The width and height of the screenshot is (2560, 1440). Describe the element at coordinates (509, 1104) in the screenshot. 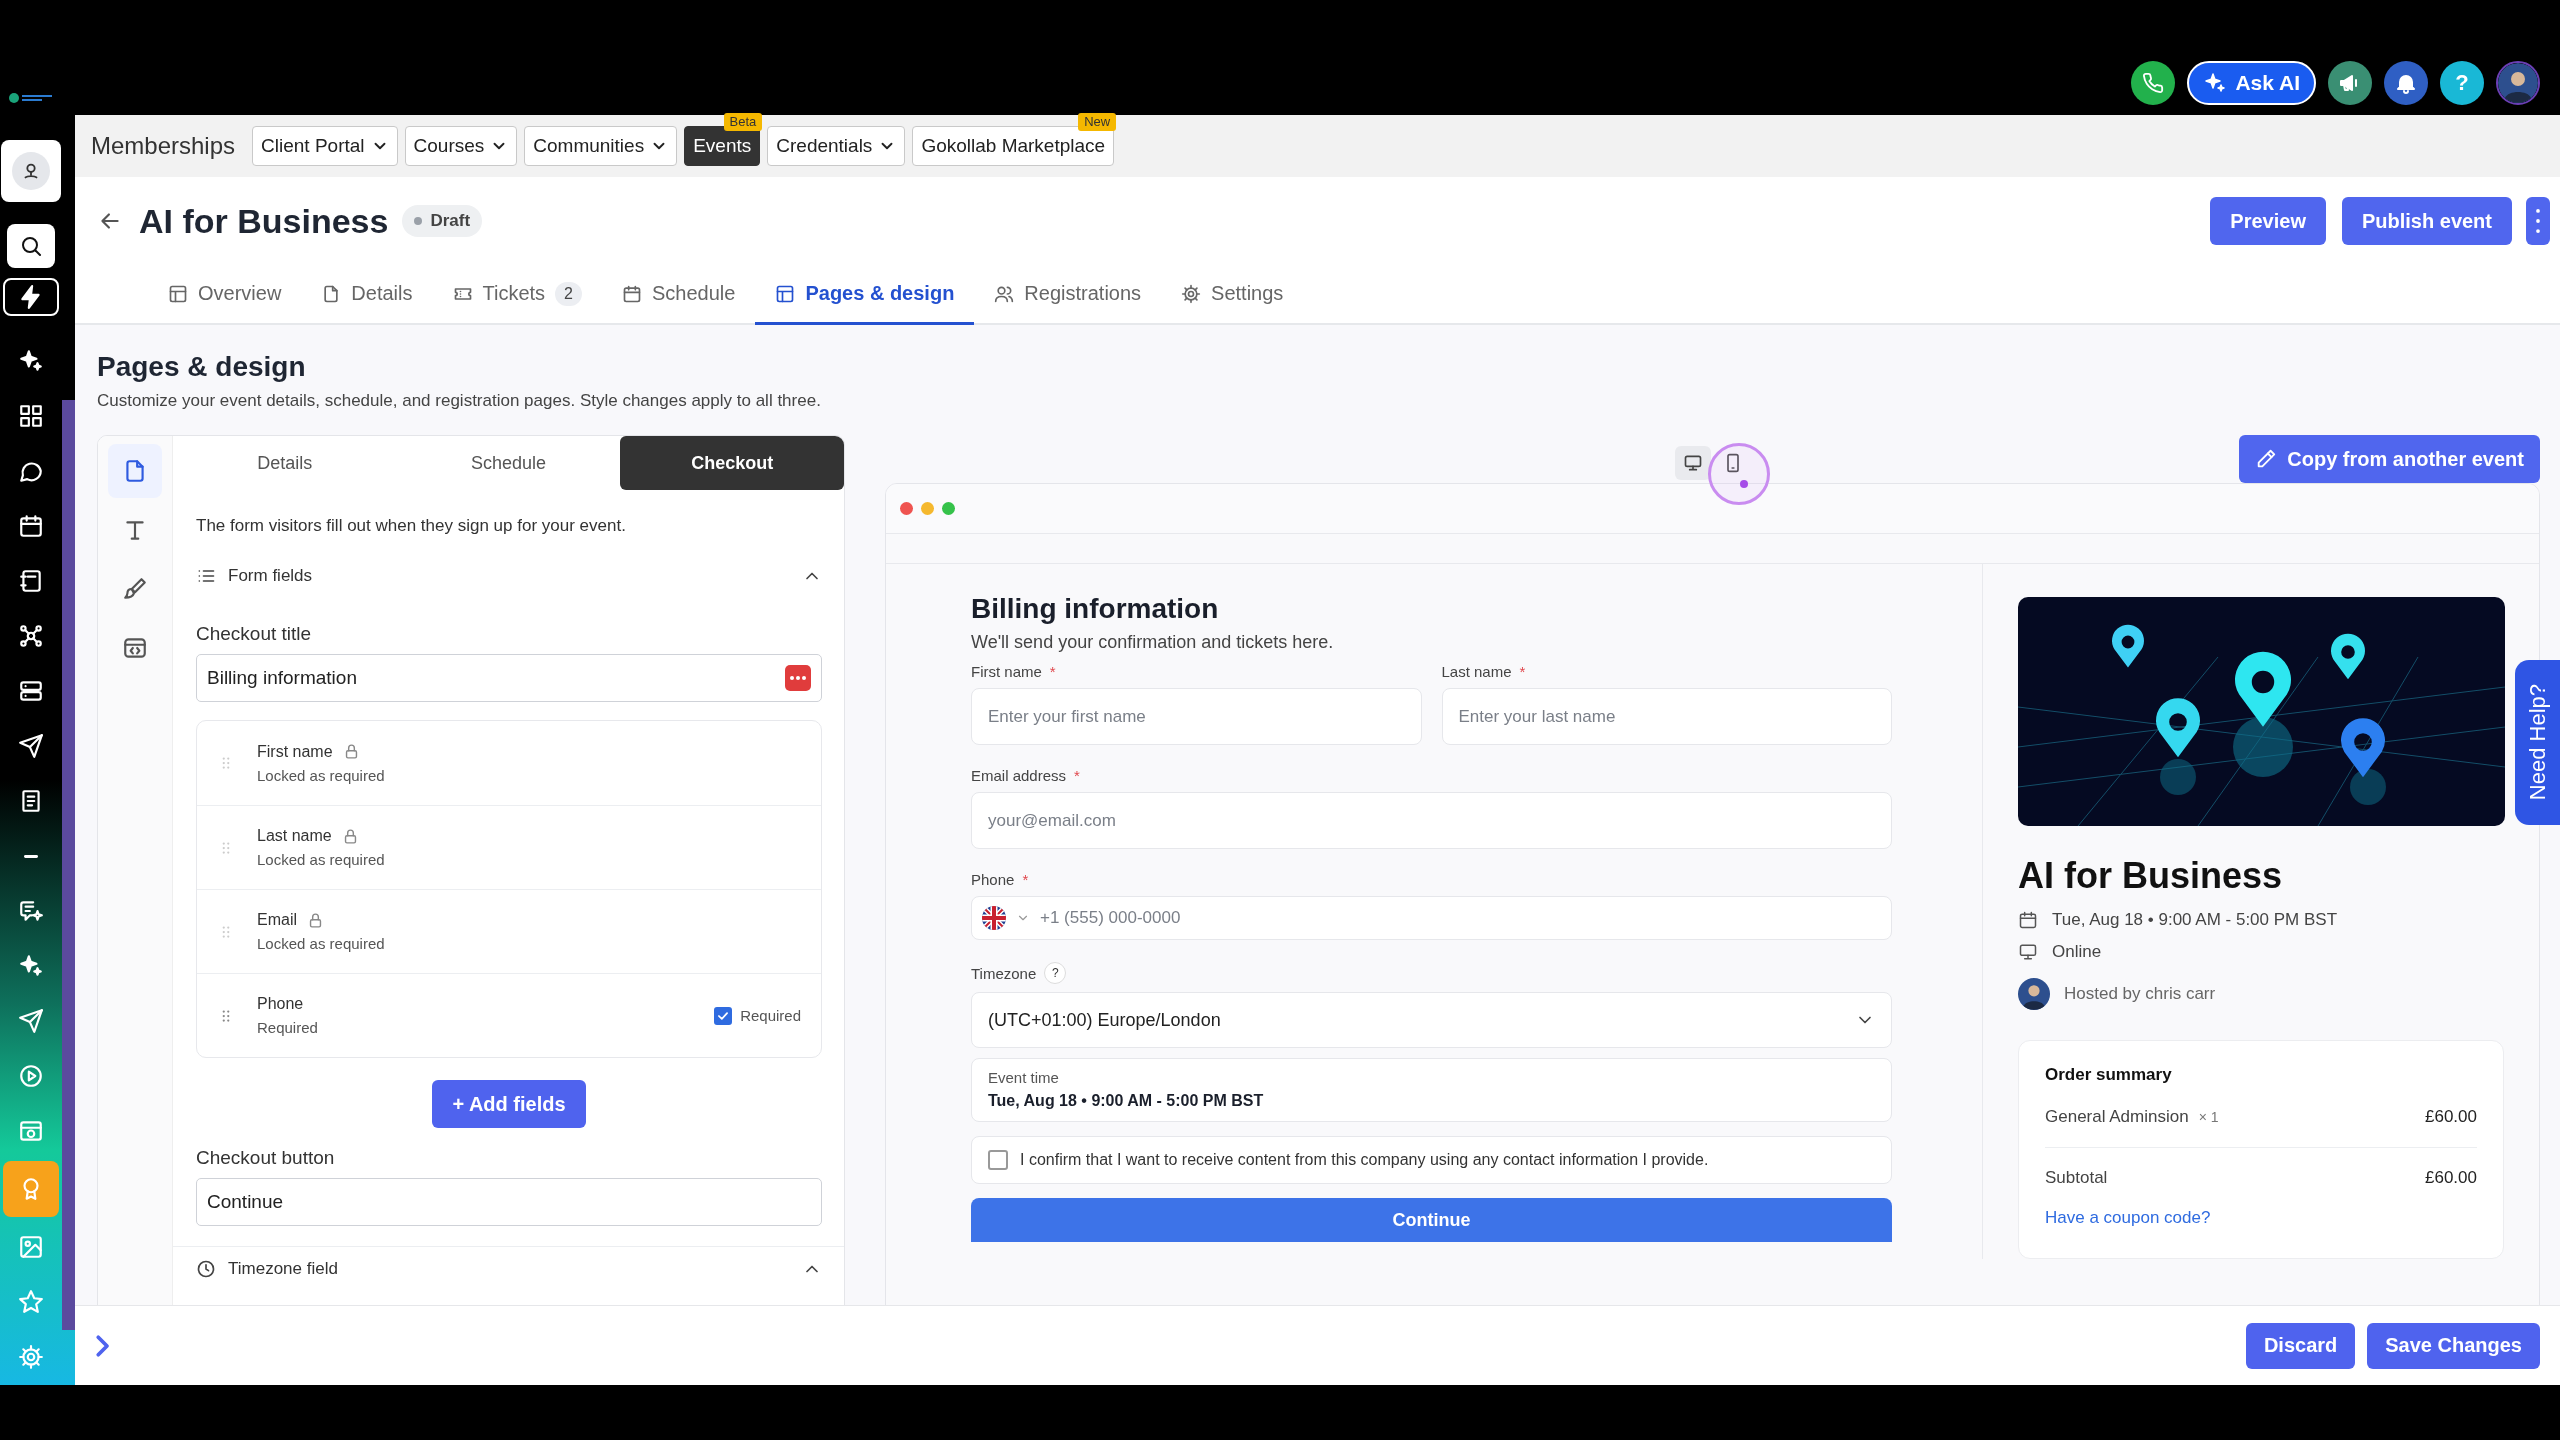

I see `add-fields-button: + Add fields` at that location.